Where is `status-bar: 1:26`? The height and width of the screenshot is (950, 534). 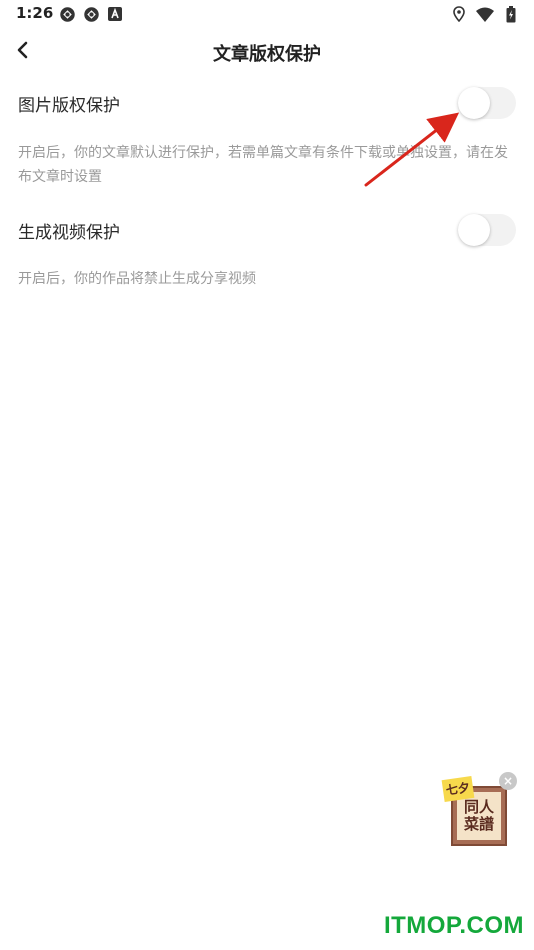
status-bar: 1:26 is located at coordinates (267, 13).